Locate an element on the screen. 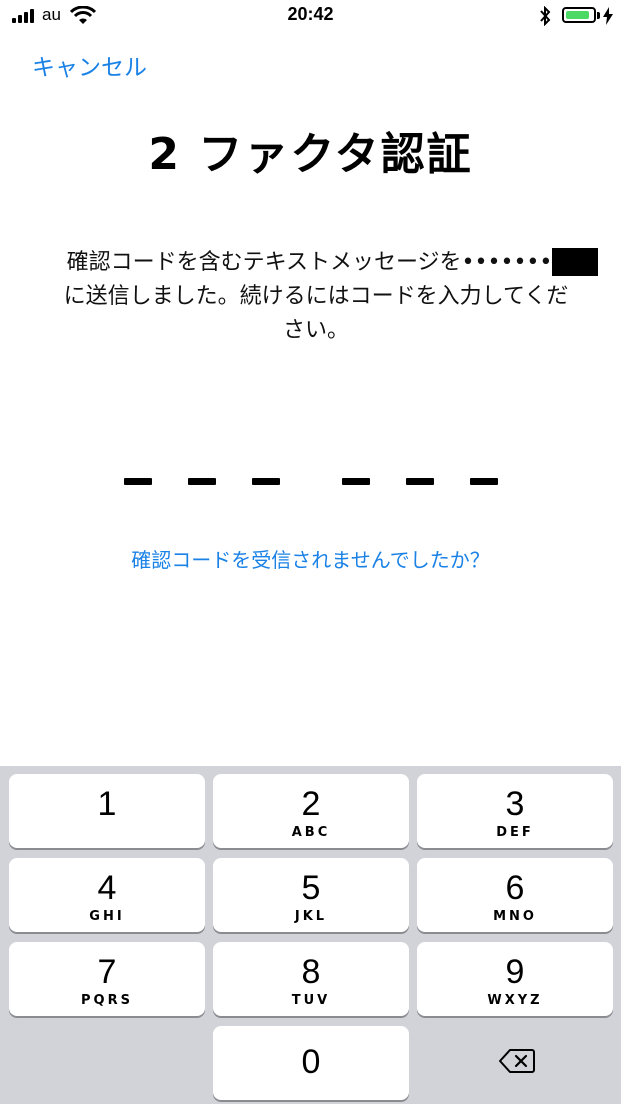  message-line-1: 確認コードを含むテキストメッセージを•••••••• is located at coordinates (316, 262).